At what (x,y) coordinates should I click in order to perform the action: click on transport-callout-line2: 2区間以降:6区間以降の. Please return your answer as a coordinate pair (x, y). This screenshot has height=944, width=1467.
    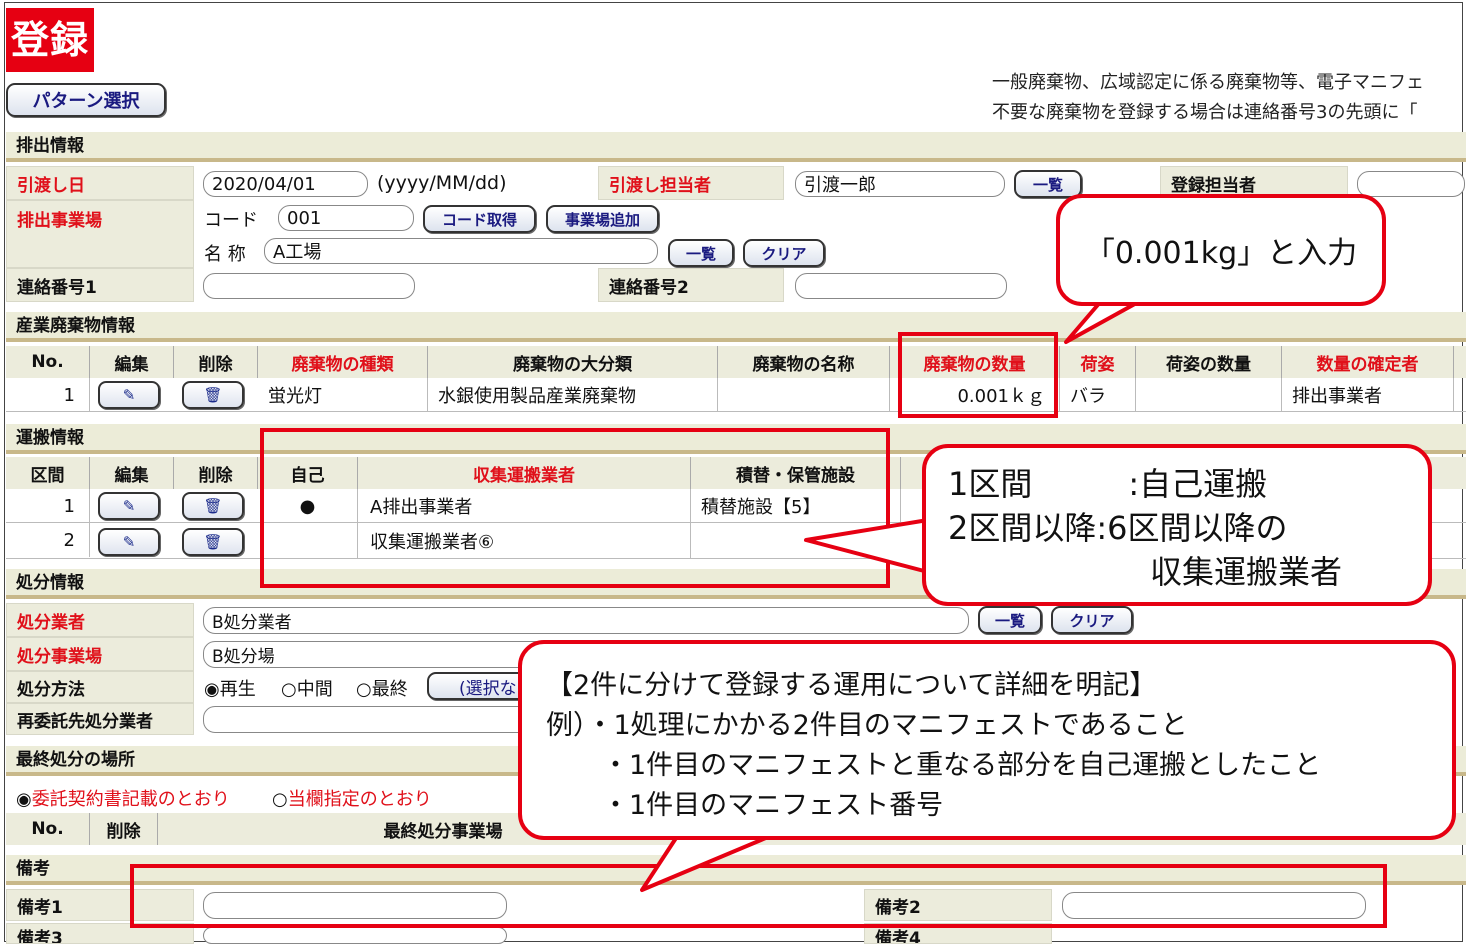
    Looking at the image, I should click on (1118, 528).